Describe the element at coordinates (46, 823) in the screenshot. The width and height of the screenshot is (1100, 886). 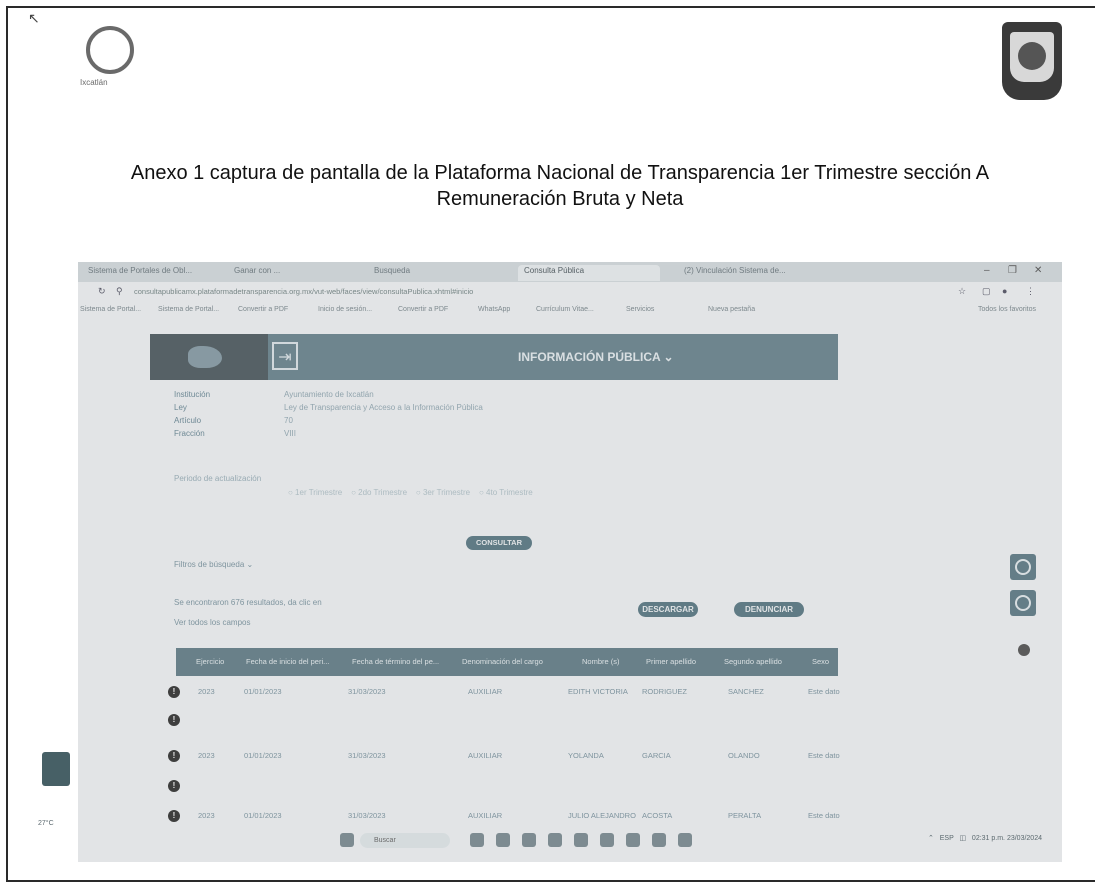
I see `weather-text: 27°C` at that location.